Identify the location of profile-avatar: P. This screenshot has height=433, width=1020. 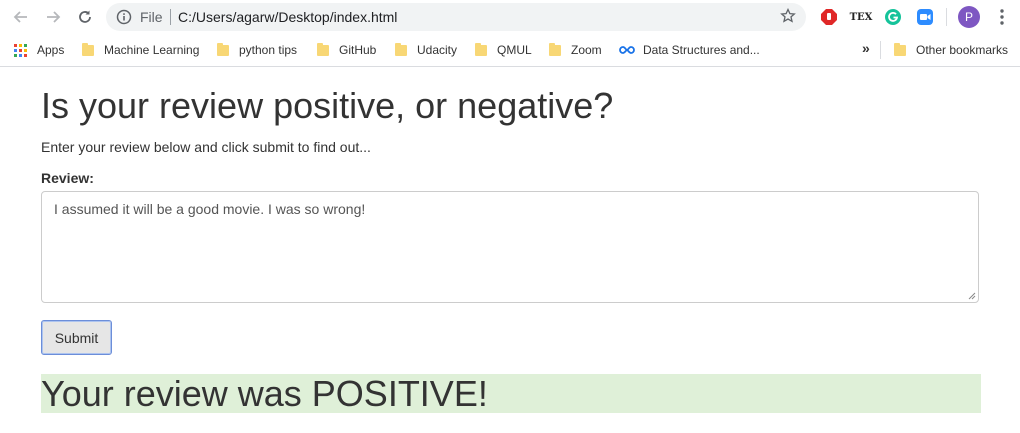
(969, 17).